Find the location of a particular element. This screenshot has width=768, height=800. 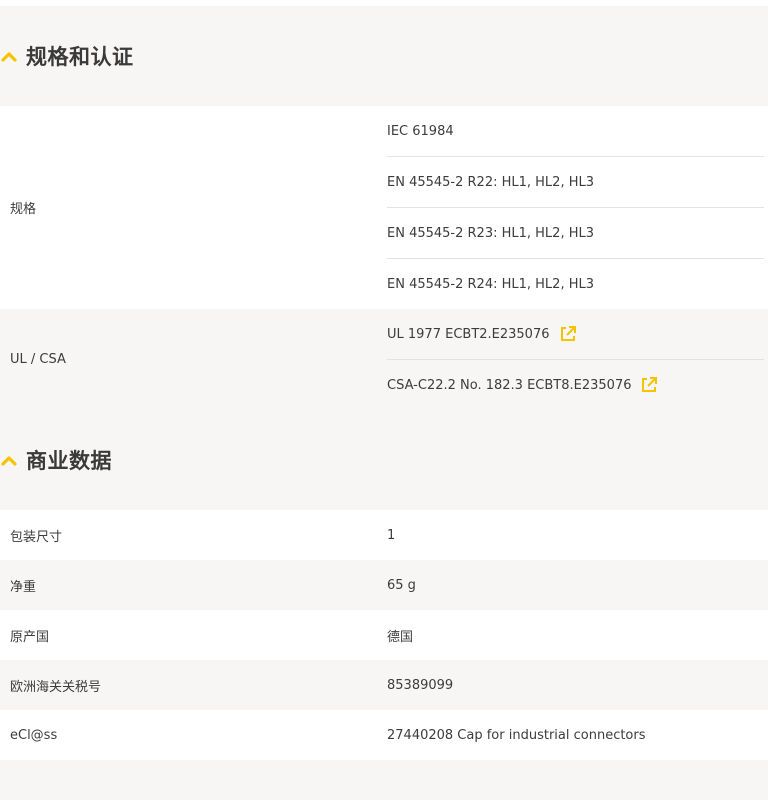

row-values: 1 is located at coordinates (577, 535).